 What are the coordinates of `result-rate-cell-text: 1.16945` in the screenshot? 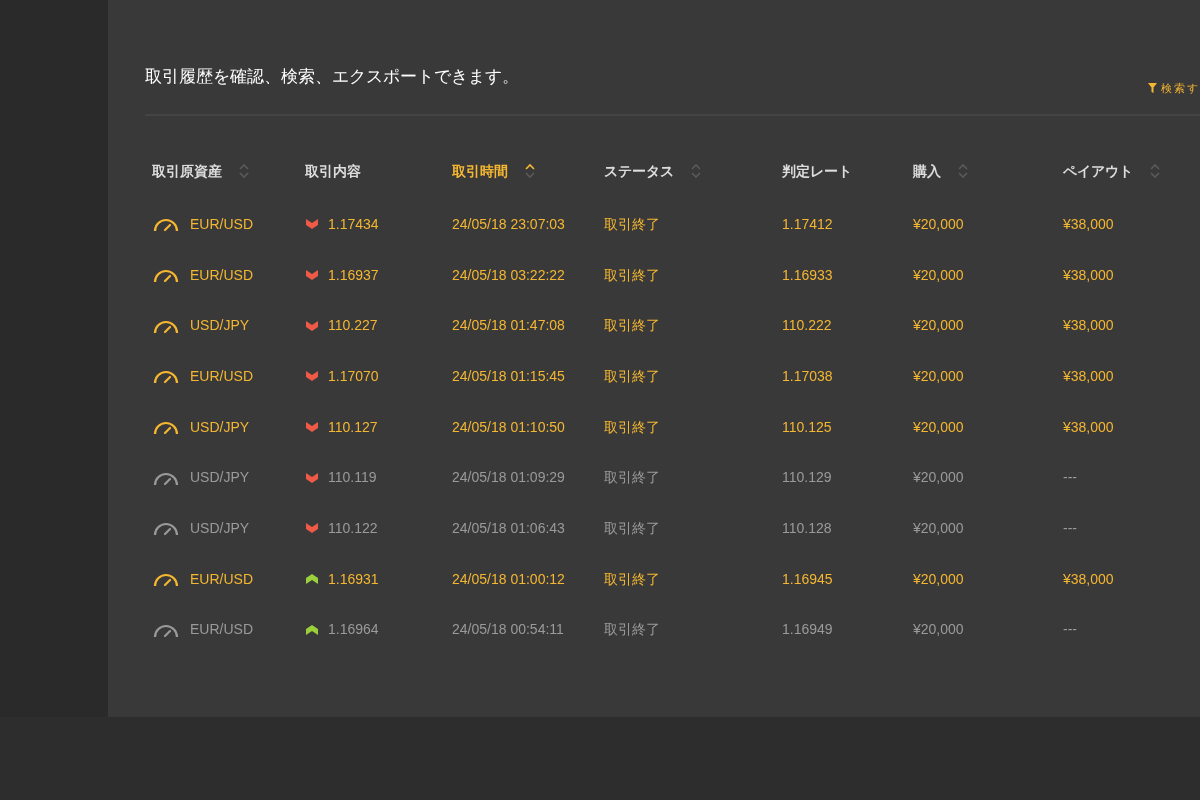 It's located at (808, 579).